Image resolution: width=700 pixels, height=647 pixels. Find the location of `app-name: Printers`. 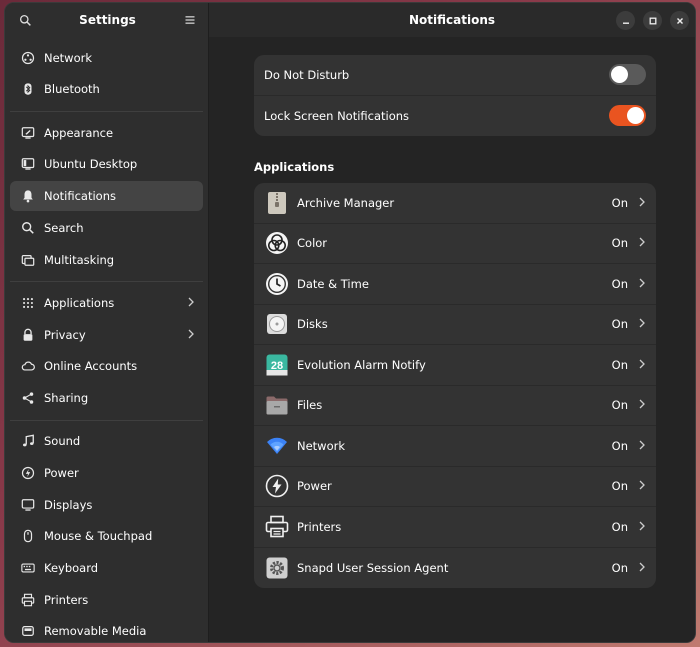

app-name: Printers is located at coordinates (319, 526).